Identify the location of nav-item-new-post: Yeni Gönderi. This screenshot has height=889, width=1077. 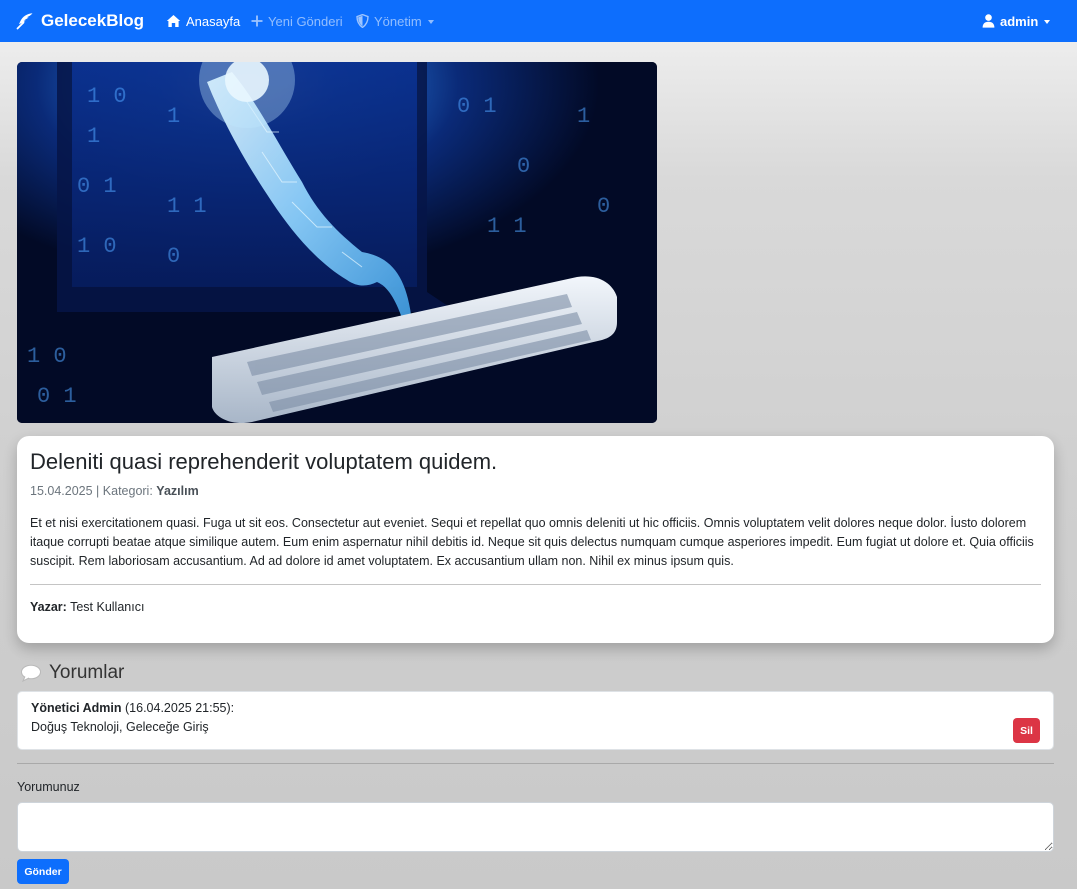
(297, 21).